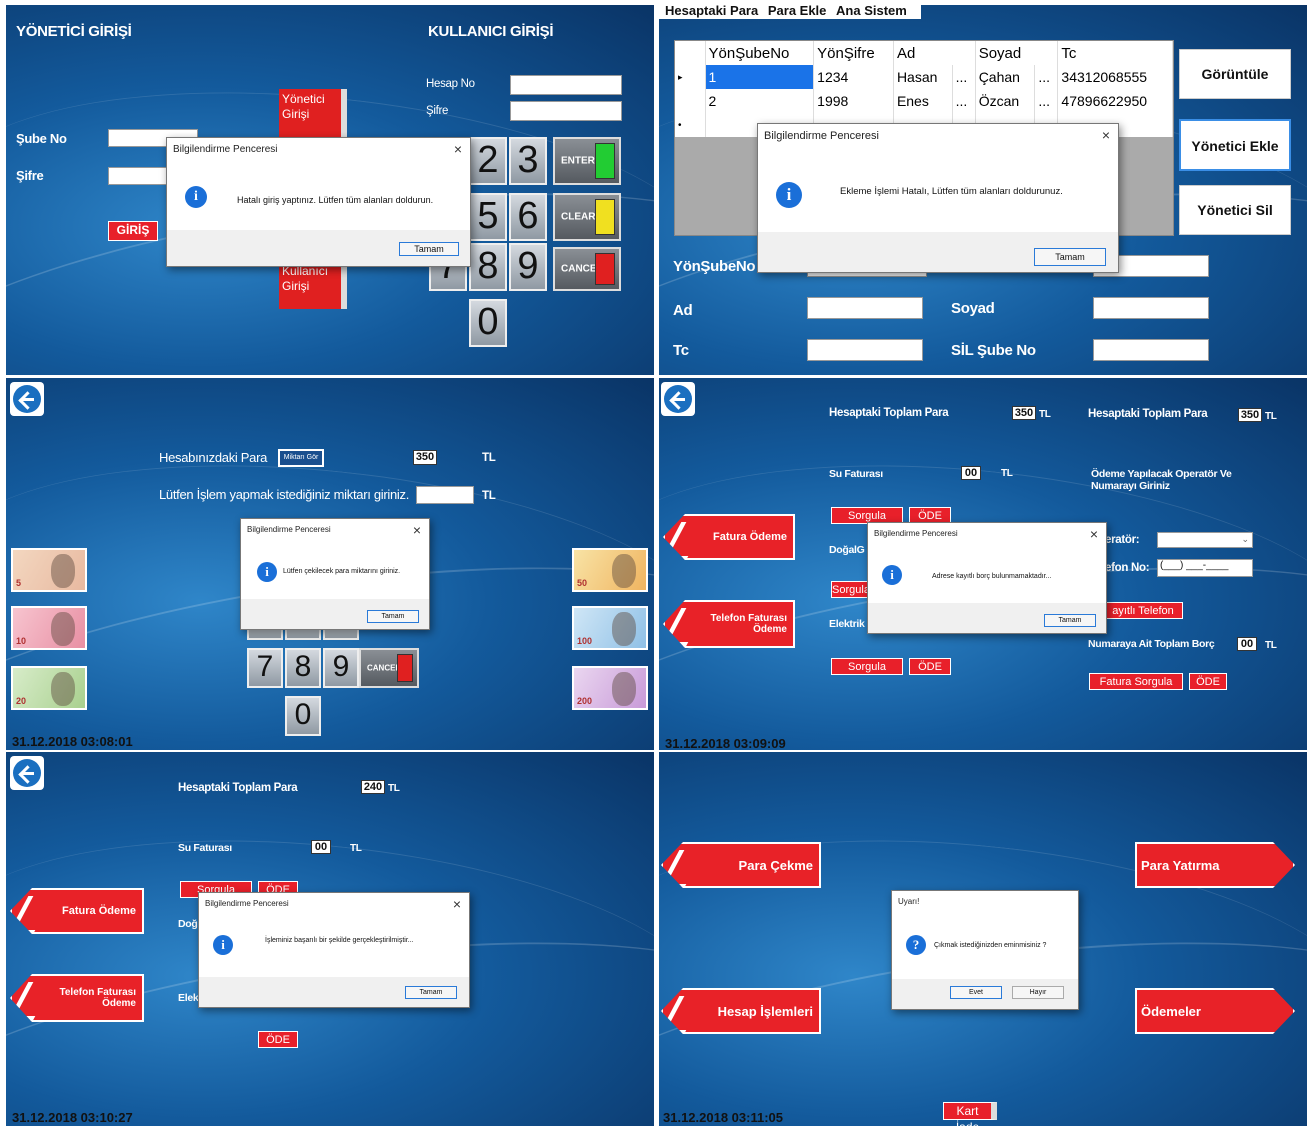 The width and height of the screenshot is (1314, 1126). What do you see at coordinates (1115, 101) in the screenshot?
I see `table-cell: 47896622950` at bounding box center [1115, 101].